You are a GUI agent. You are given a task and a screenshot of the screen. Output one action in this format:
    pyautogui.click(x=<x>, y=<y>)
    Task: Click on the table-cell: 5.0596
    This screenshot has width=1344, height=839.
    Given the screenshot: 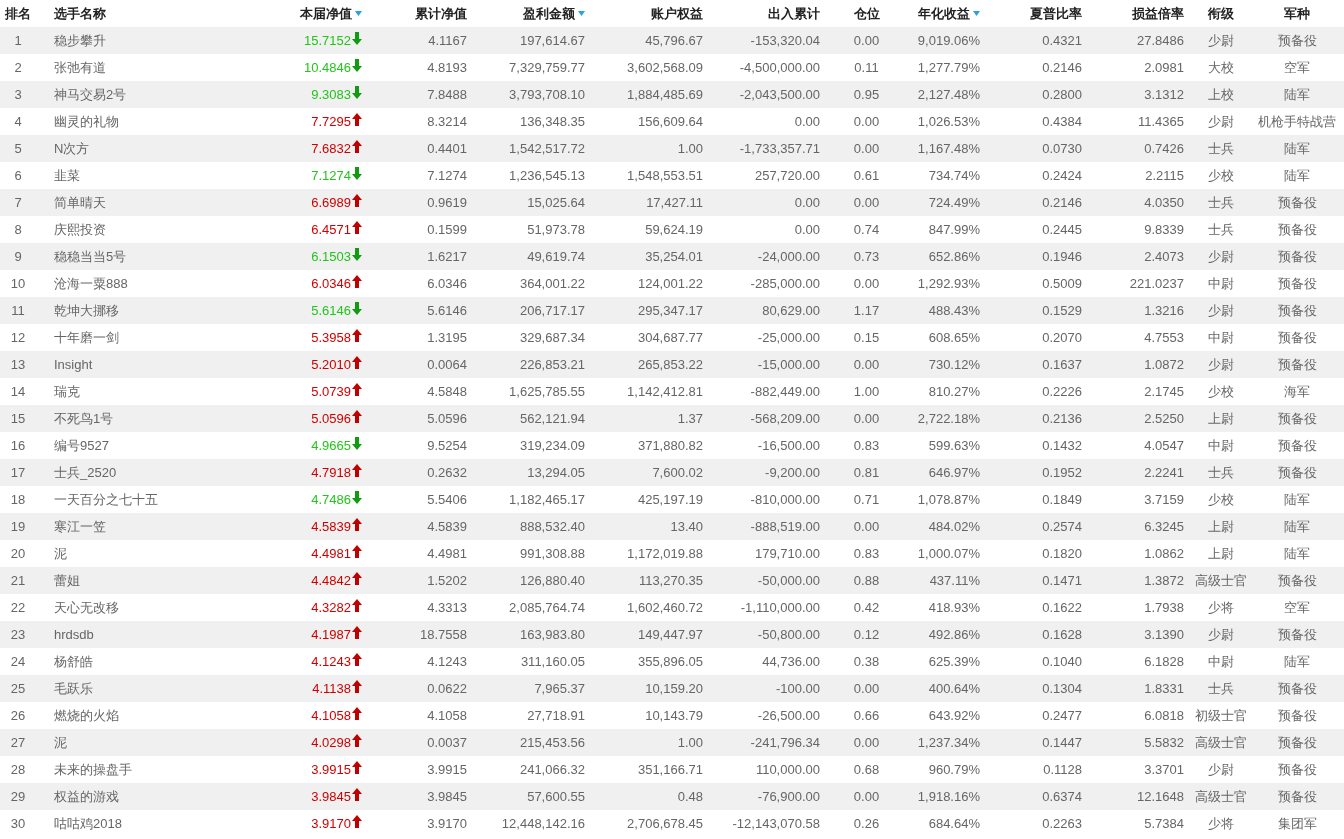 What is the action you would take?
    pyautogui.click(x=331, y=418)
    